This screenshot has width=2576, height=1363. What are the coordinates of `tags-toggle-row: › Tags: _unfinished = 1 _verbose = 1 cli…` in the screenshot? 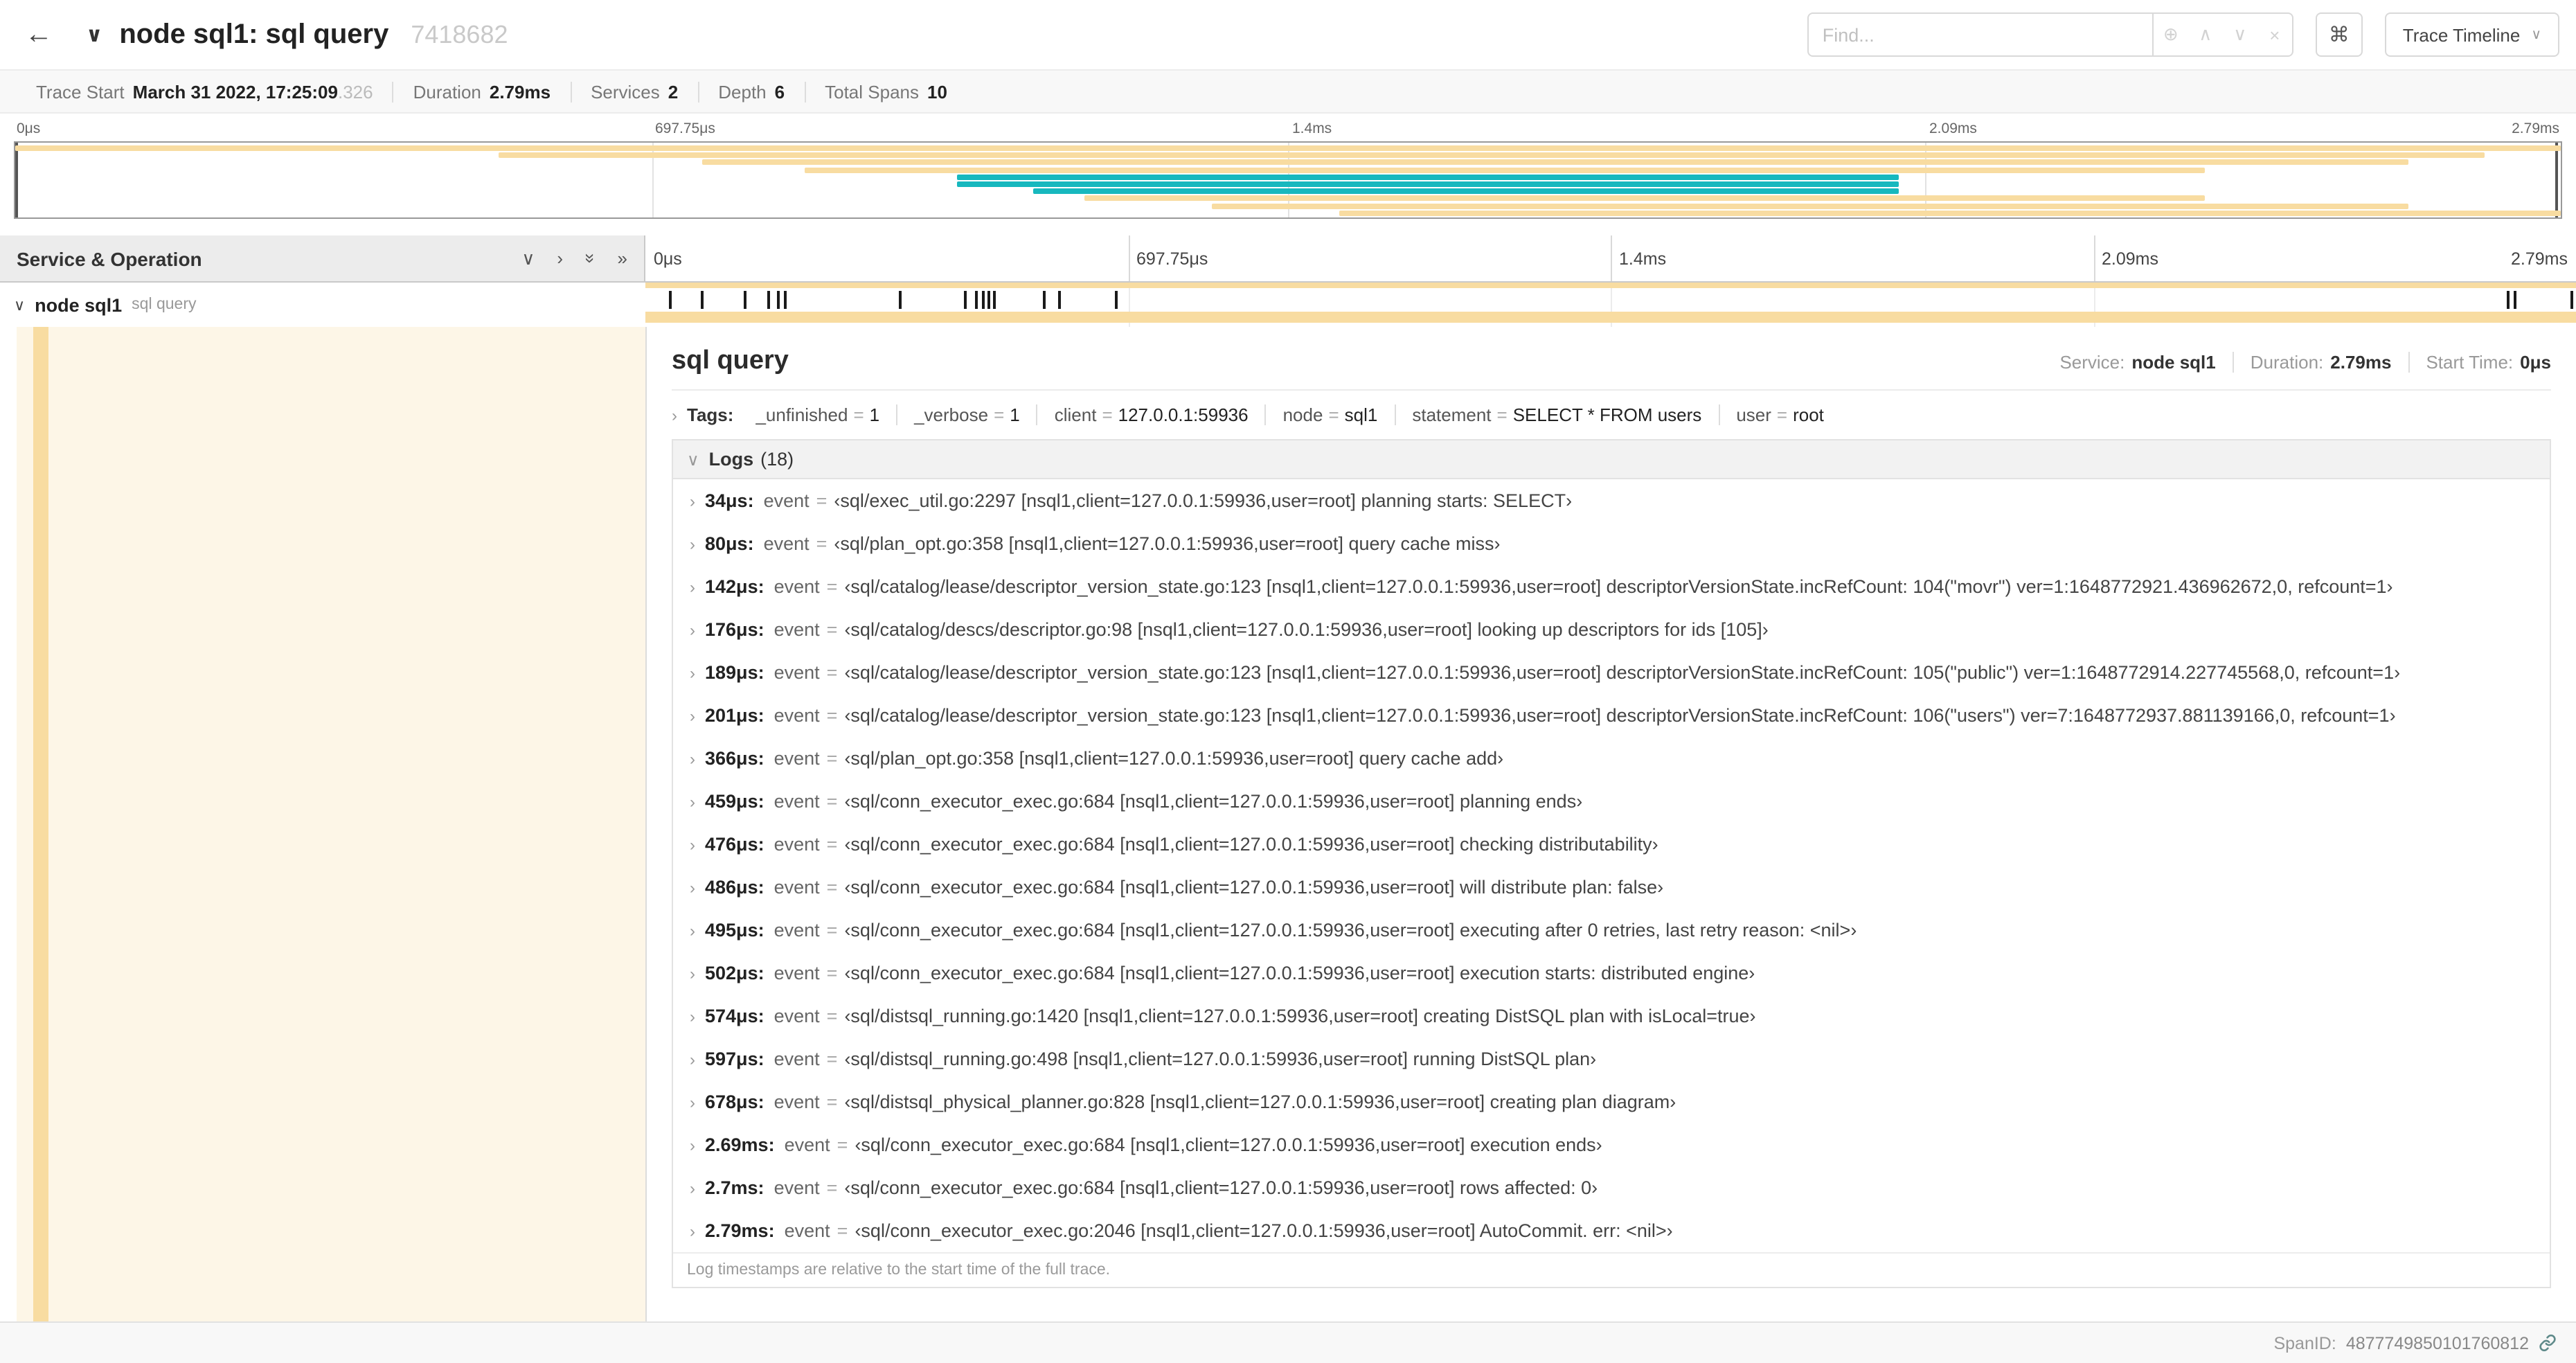 It's located at (1612, 412).